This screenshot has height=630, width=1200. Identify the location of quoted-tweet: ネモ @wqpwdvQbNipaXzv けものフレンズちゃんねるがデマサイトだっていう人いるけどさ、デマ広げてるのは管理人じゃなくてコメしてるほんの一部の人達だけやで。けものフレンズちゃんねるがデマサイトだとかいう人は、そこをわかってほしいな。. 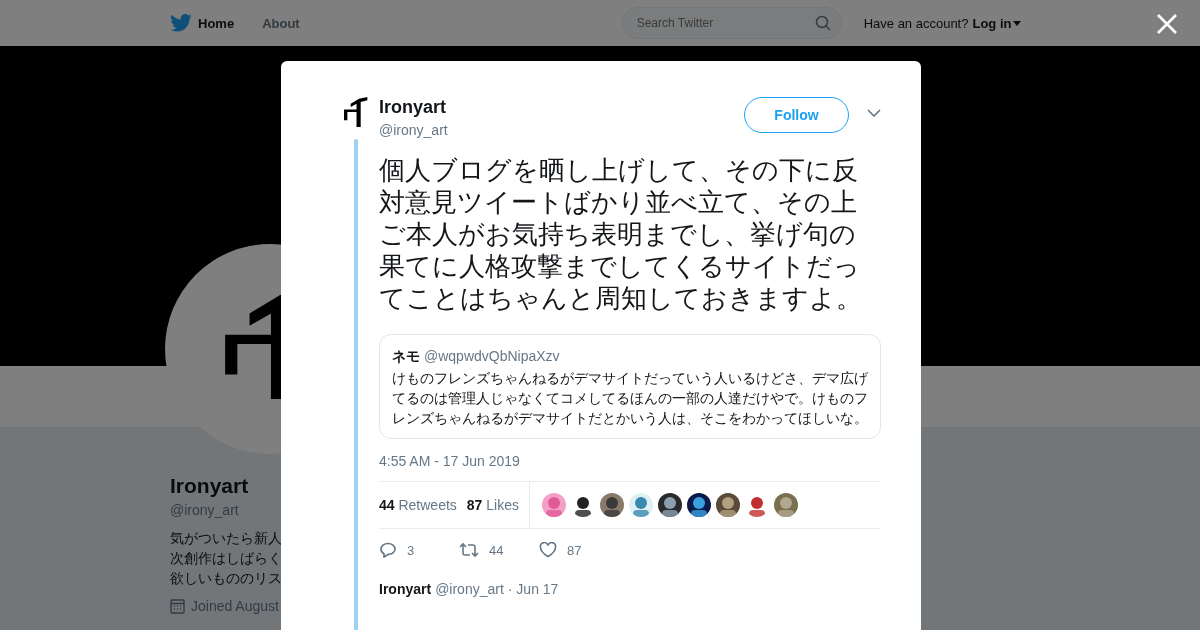
(630, 386).